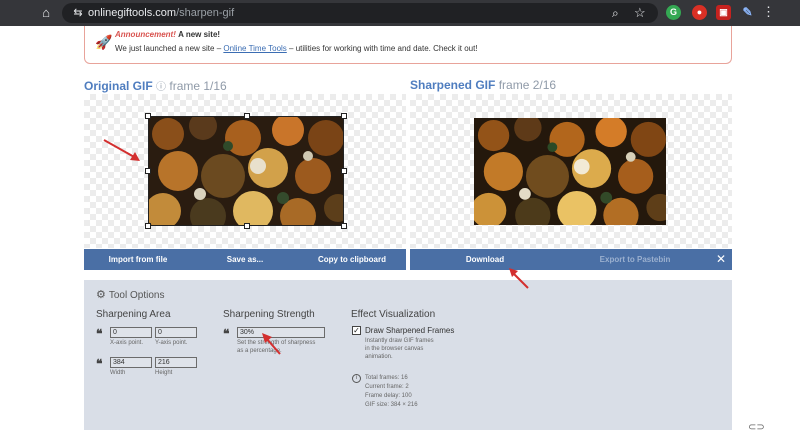 This screenshot has height=440, width=800. What do you see at coordinates (640, 13) in the screenshot?
I see `bookmark-star-icon: ☆` at bounding box center [640, 13].